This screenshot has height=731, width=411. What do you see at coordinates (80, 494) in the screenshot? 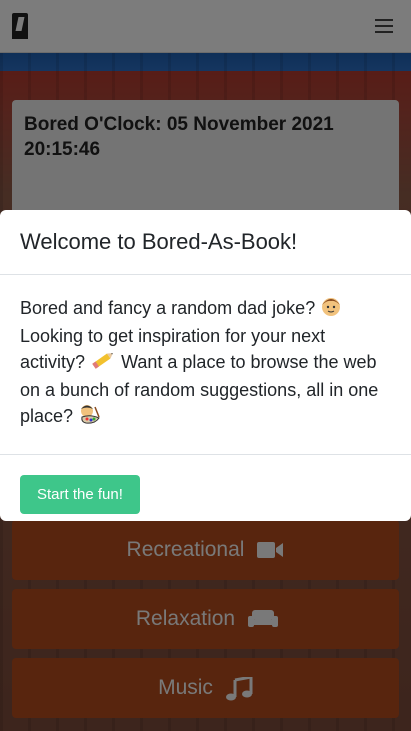
I see `start-the-fun-button: Start the fun!` at bounding box center [80, 494].